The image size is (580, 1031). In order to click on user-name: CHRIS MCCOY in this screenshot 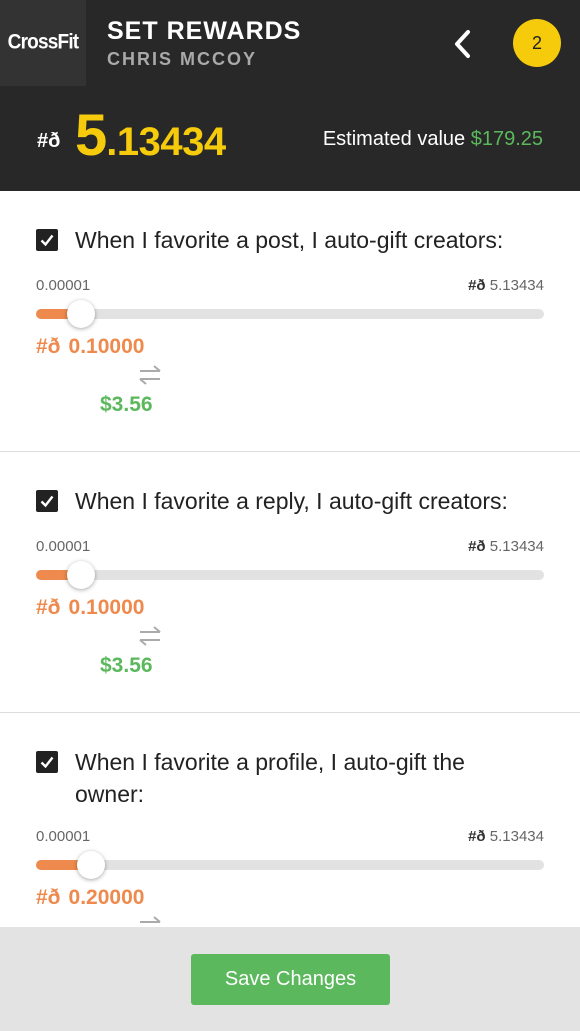, I will do `click(182, 59)`.